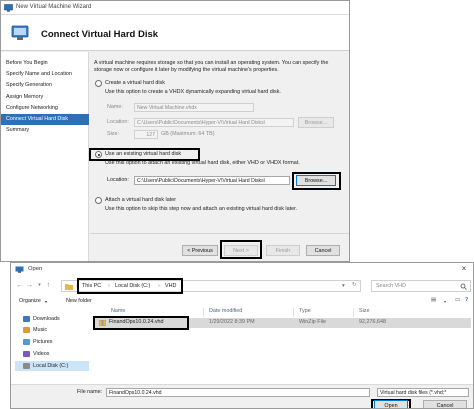 Image resolution: width=474 pixels, height=409 pixels. I want to click on file-type-select: Virtual hard disk files (*.vhd;*, so click(423, 392).